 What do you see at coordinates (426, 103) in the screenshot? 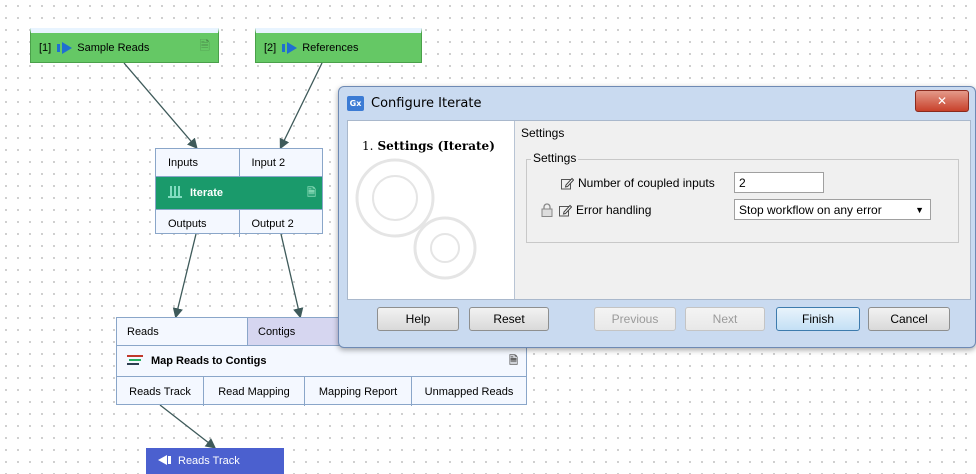
I see `dialog-title: Configure Iterate` at bounding box center [426, 103].